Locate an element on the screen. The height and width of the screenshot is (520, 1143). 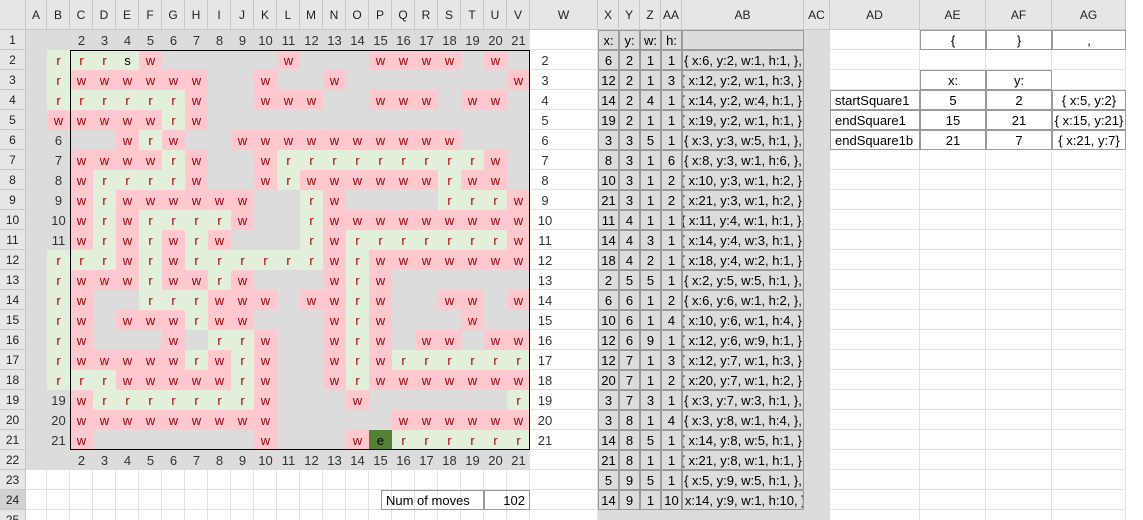
coordinate-x: 5 is located at coordinates (953, 100).